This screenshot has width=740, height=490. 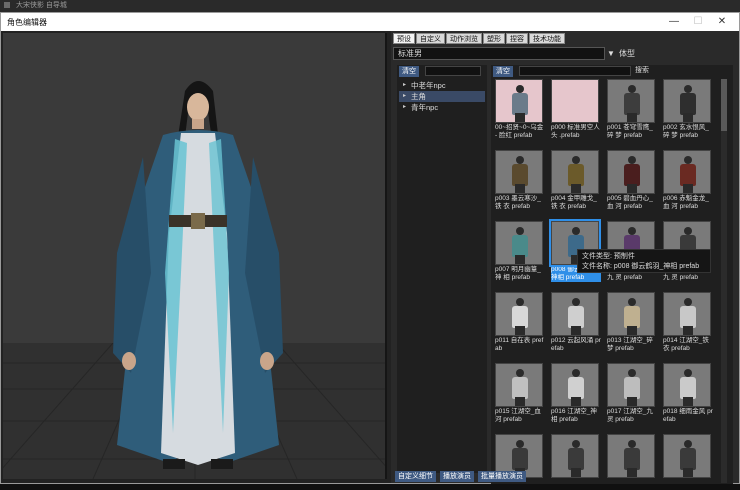 I want to click on asset-cell: p017 江湖空_九灵 prefab, so click(x=632, y=393).